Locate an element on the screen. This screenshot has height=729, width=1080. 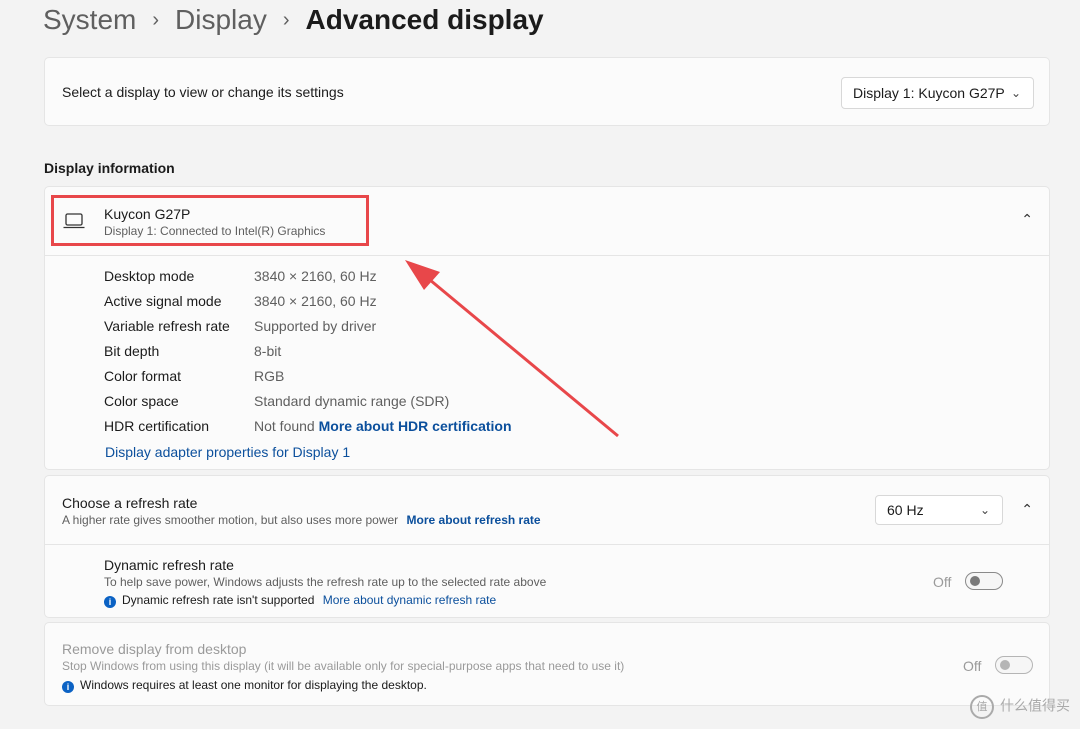
watermark: 值什么值得买 is located at coordinates (1020, 707).